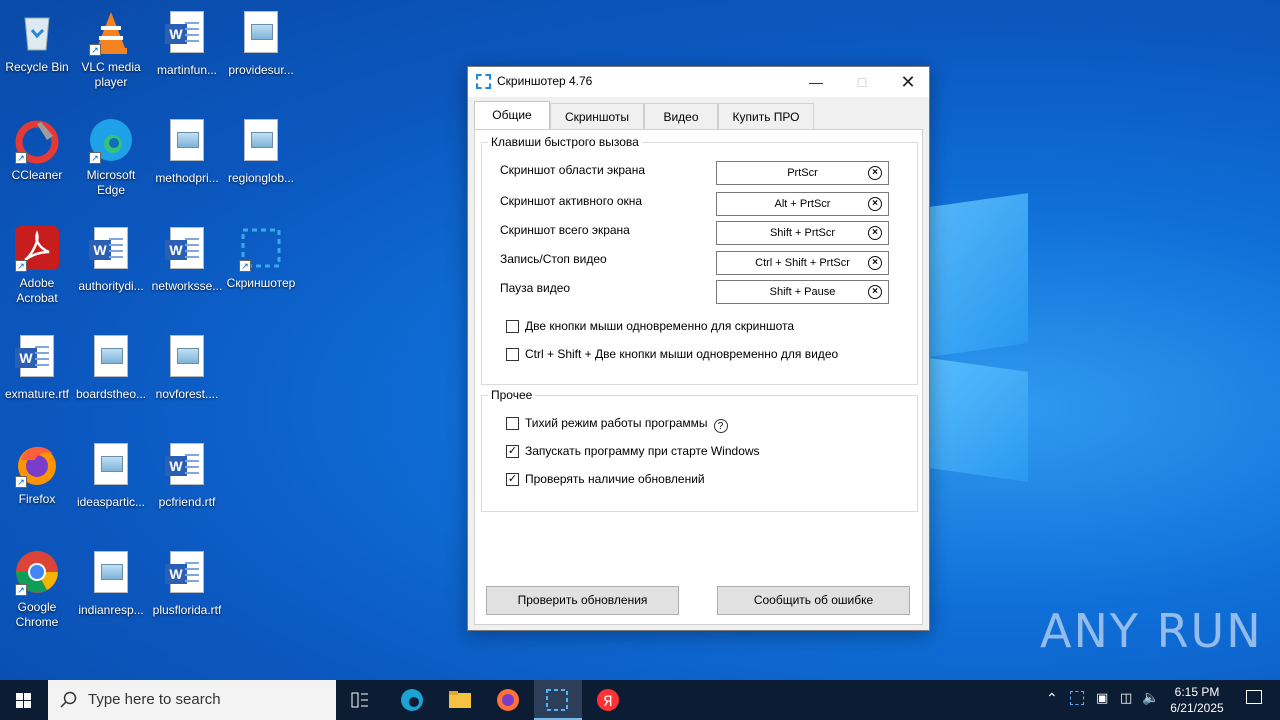 This screenshot has width=1280, height=720. Describe the element at coordinates (582, 600) in the screenshot. I see `check-updates-button: Проверить обновления` at that location.